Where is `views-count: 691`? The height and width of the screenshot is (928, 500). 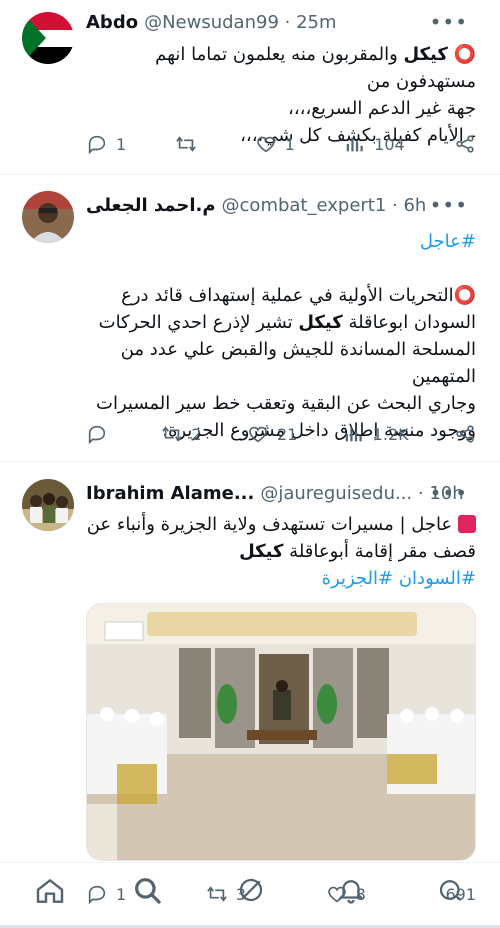
views-count: 691 is located at coordinates (460, 894).